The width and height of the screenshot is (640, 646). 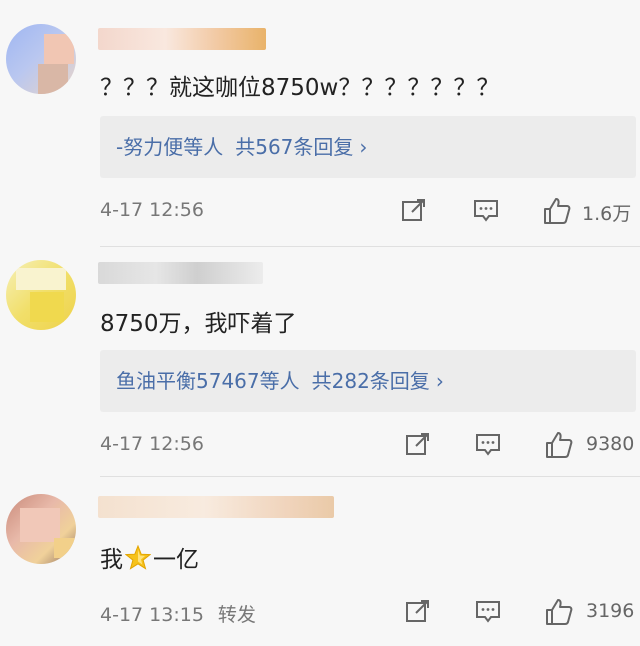 I want to click on like-count: 9380, so click(x=610, y=444).